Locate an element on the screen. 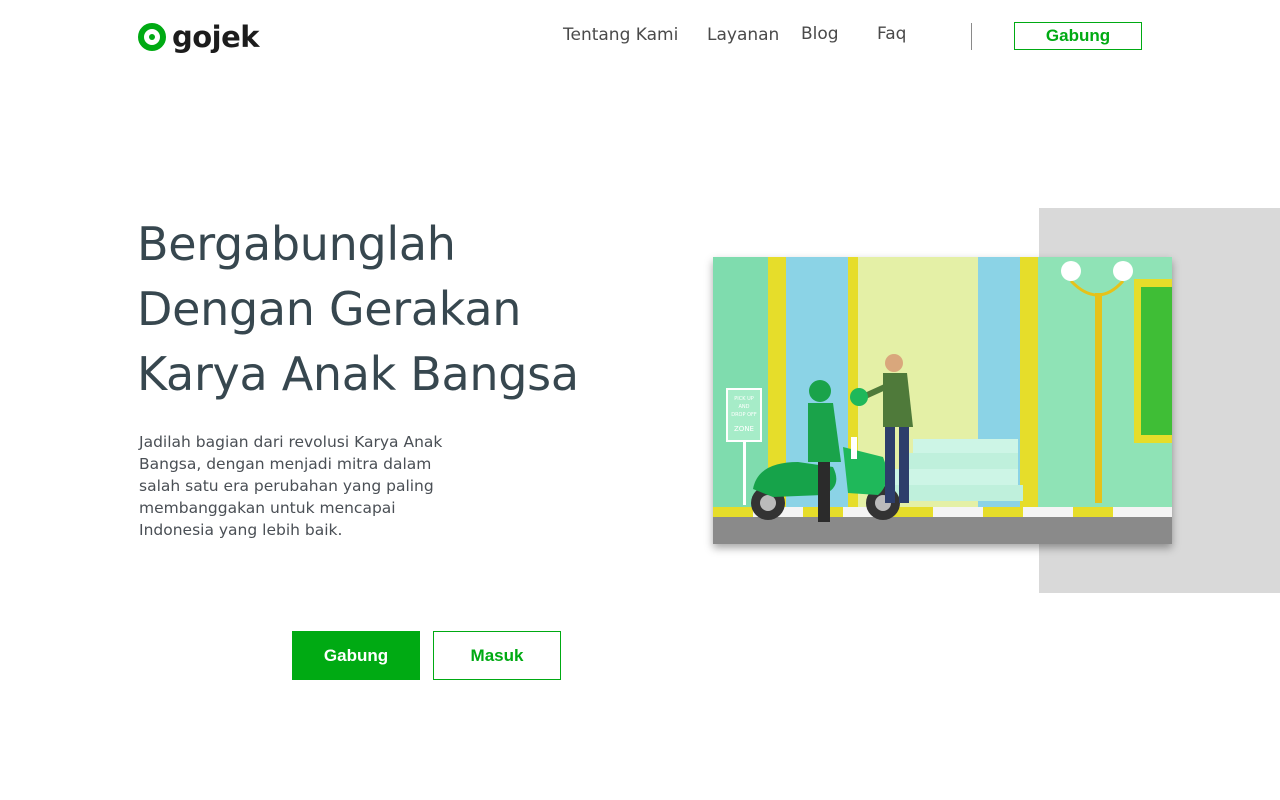 The image size is (1280, 800). hero-title-line: Karya Anak Bangsa is located at coordinates (358, 374).